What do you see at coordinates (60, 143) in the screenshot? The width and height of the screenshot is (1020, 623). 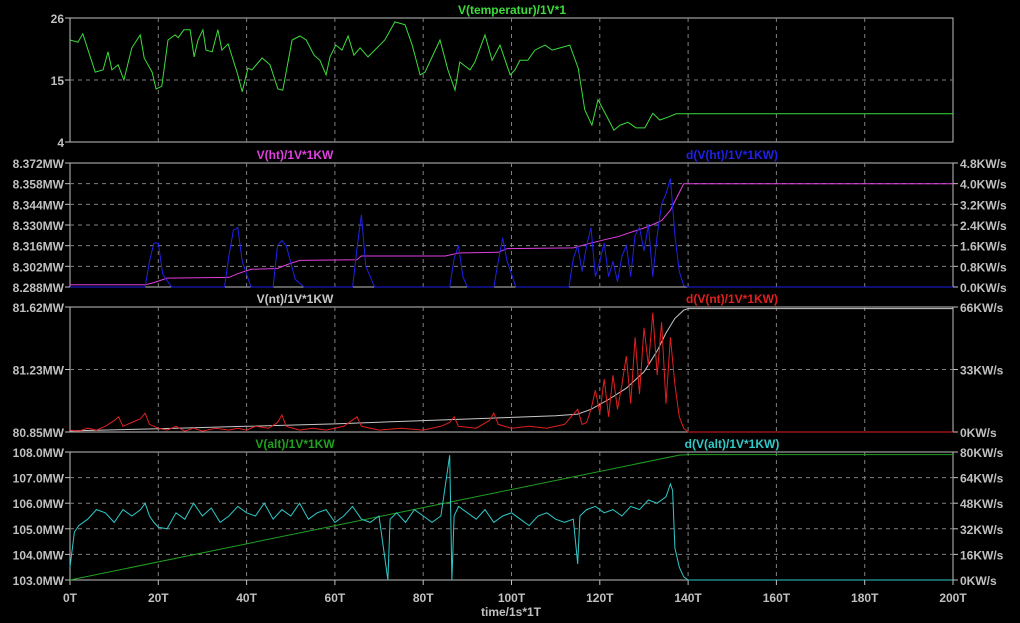 I see `left-tick-label: 4` at bounding box center [60, 143].